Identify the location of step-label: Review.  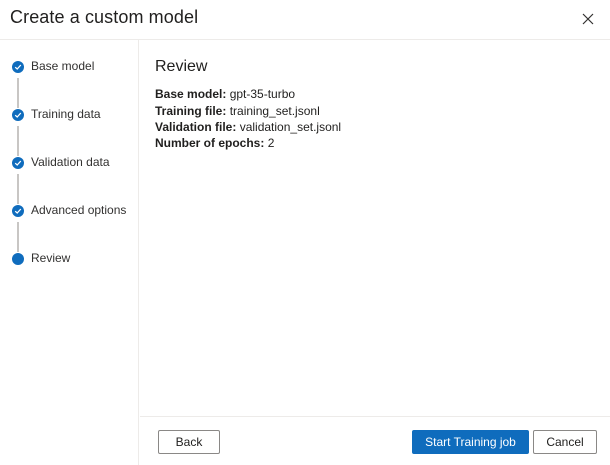
(51, 258).